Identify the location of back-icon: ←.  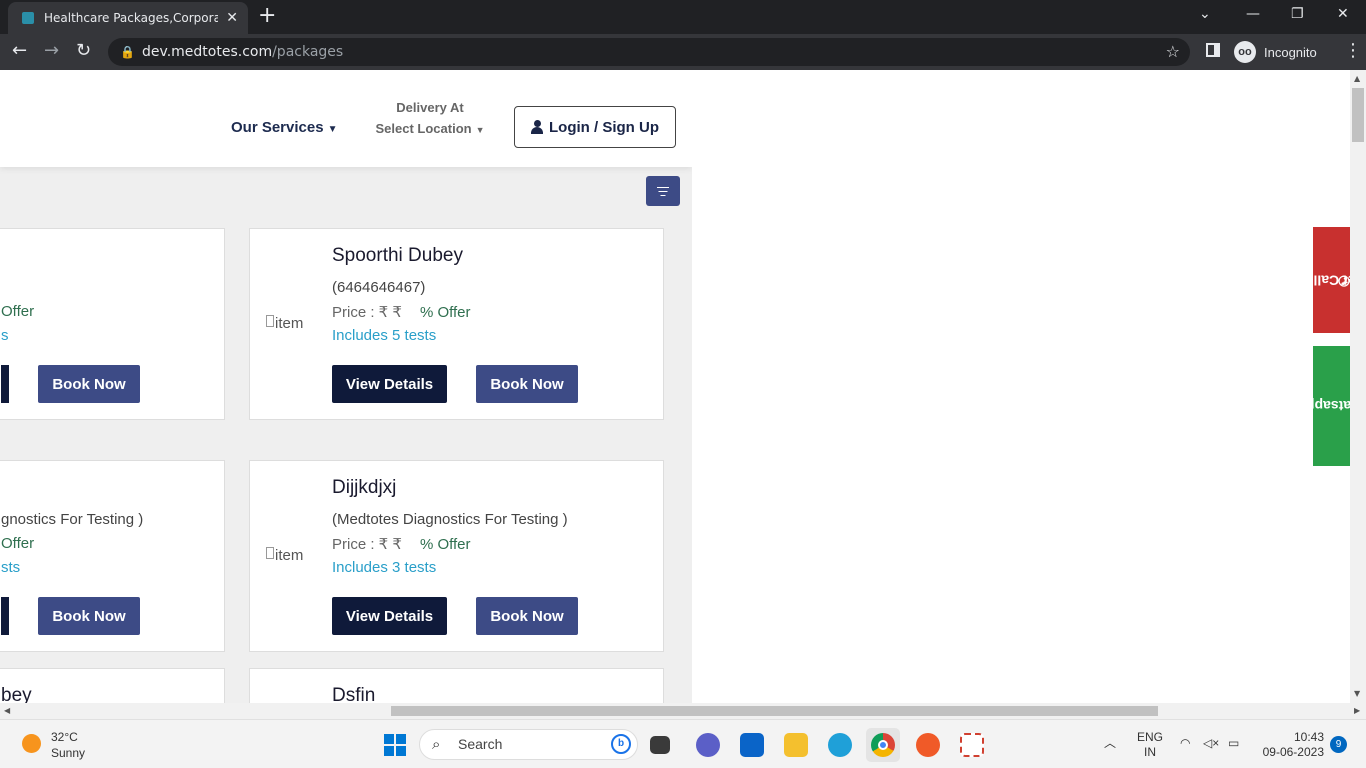
(19, 51).